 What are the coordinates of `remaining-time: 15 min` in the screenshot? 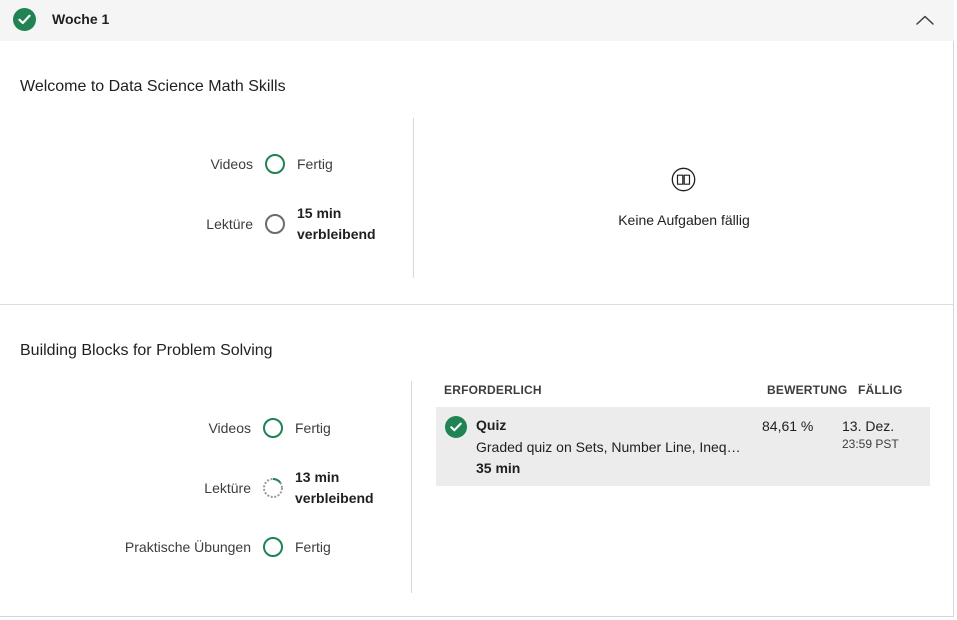 It's located at (319, 213).